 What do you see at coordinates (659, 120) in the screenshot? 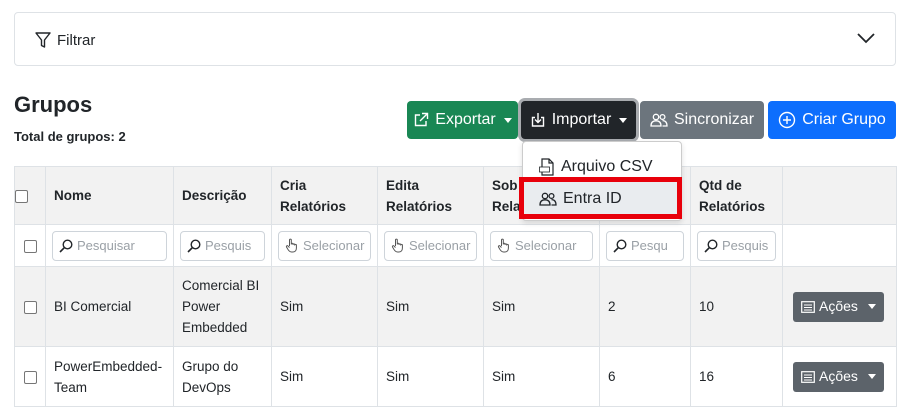
I see `people-icon` at bounding box center [659, 120].